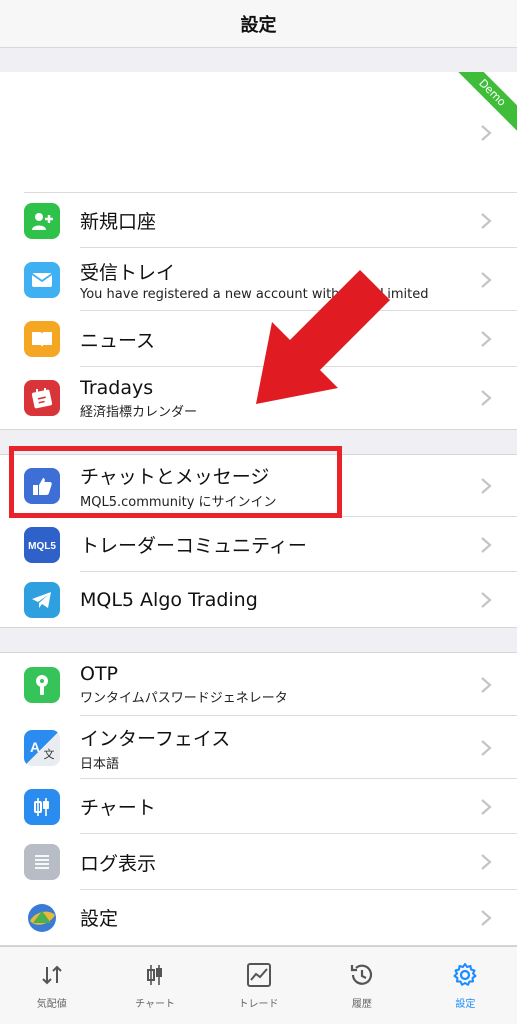 The height and width of the screenshot is (1024, 517). I want to click on menu-item-algo-trading: MQL5 Algo Trading, so click(258, 599).